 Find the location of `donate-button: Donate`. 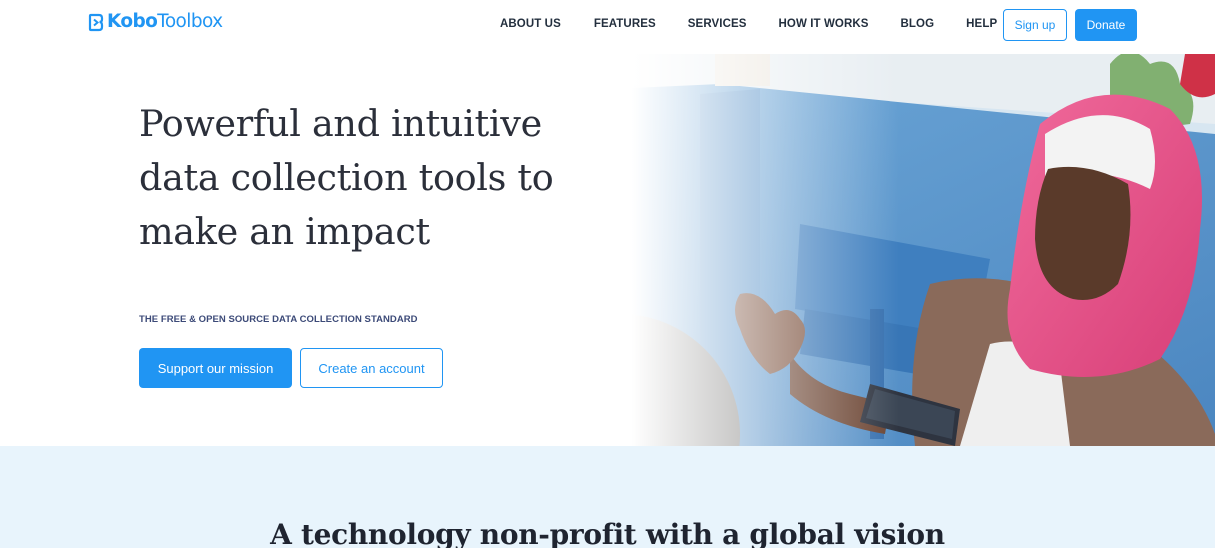

donate-button: Donate is located at coordinates (1106, 25).